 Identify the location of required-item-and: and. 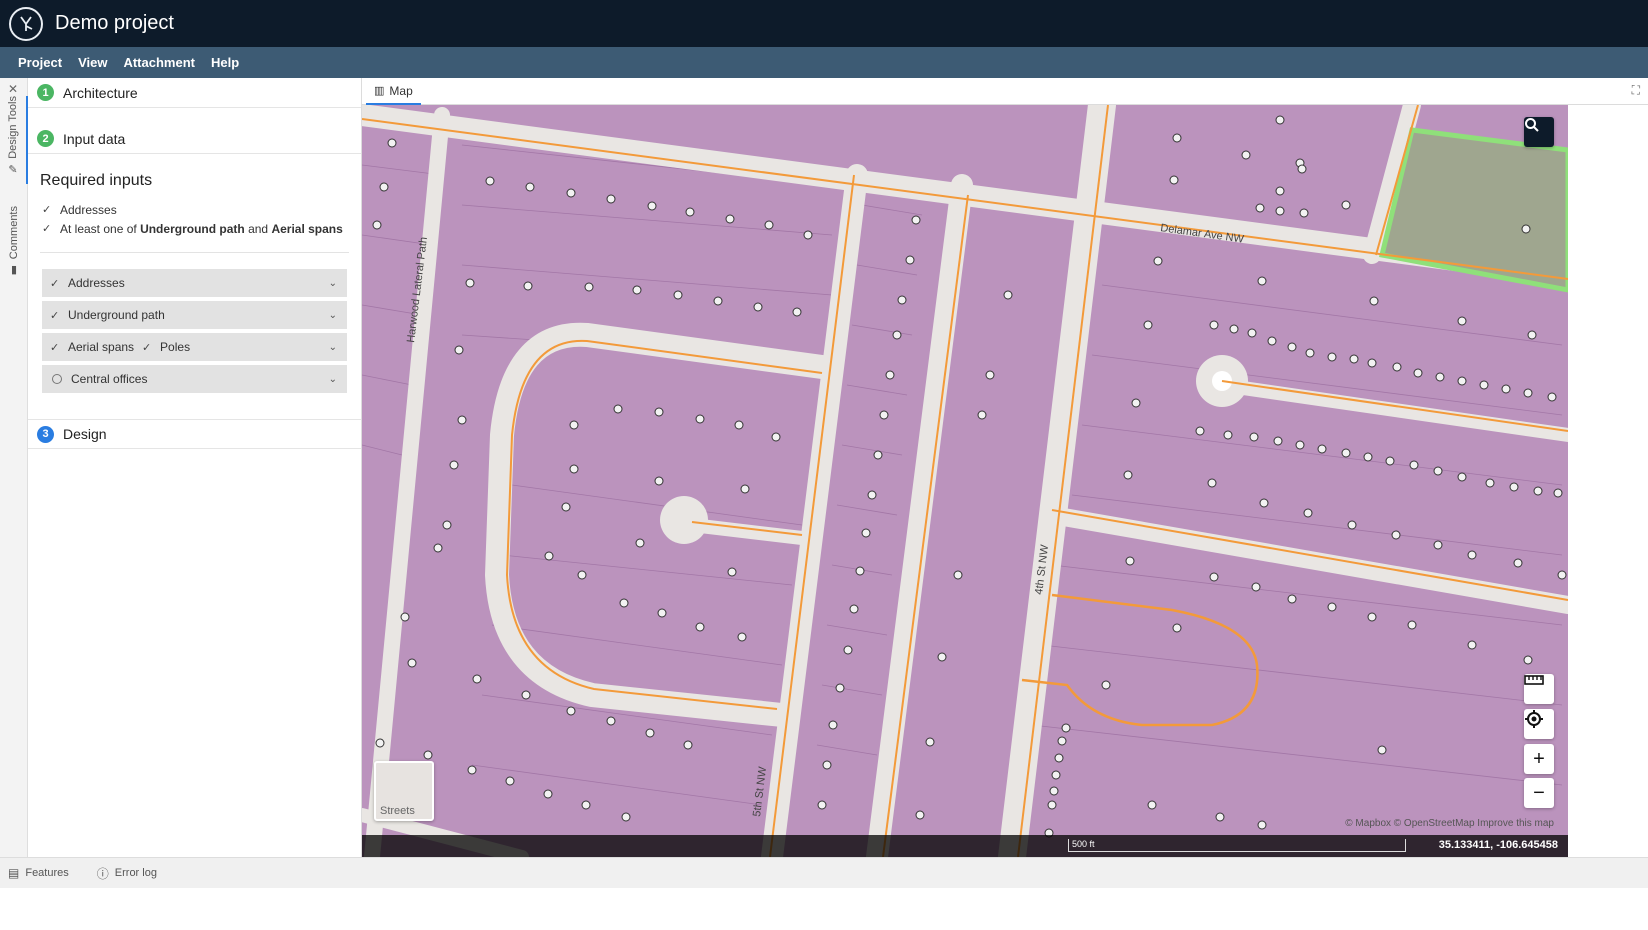
(258, 228).